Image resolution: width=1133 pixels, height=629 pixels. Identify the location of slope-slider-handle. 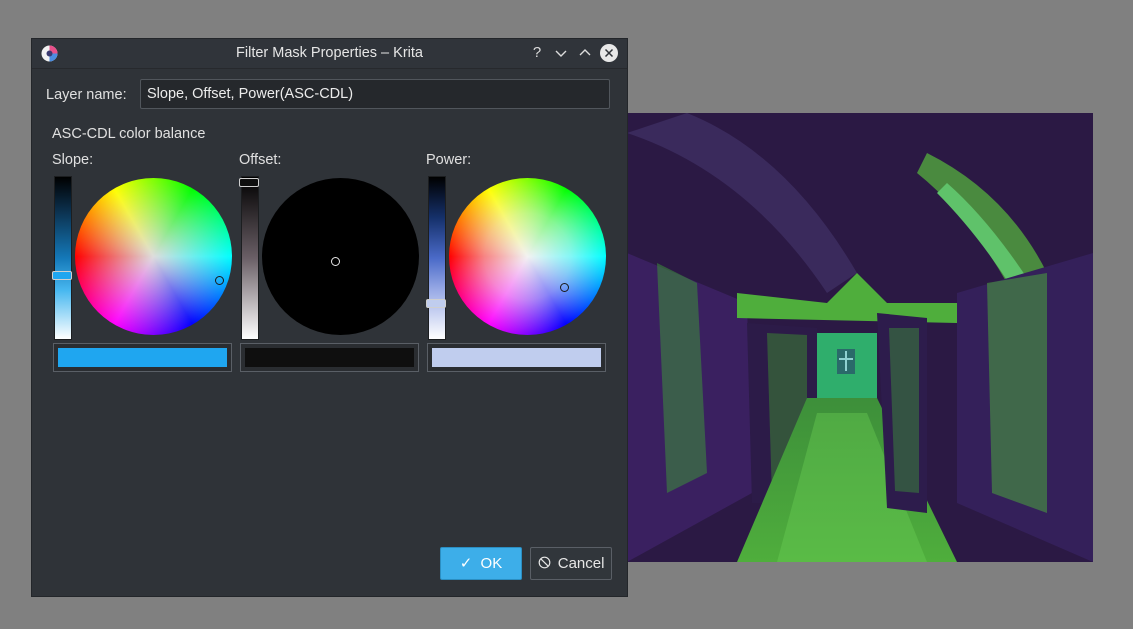
(62, 275).